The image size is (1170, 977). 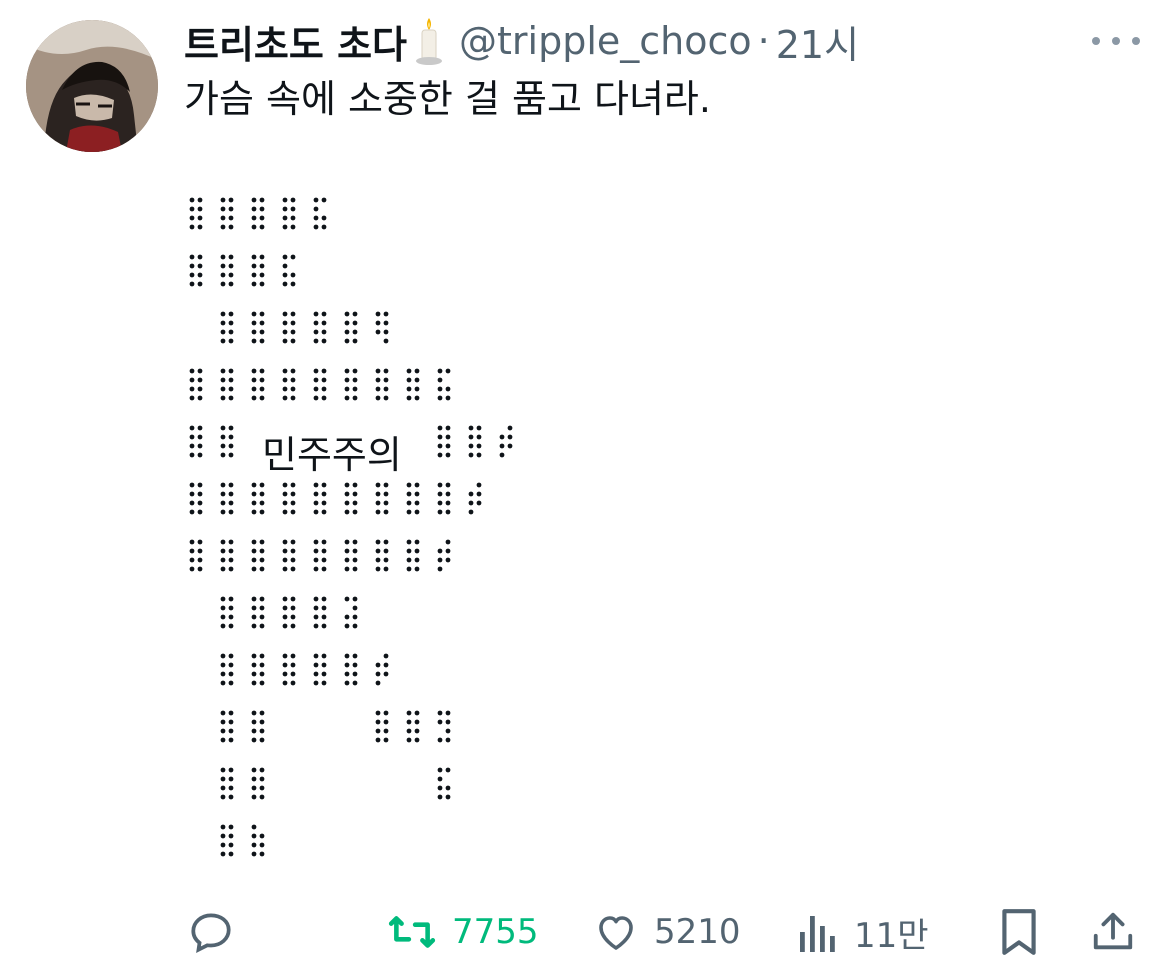 What do you see at coordinates (295, 41) in the screenshot?
I see `display-name: 트리초도 초다` at bounding box center [295, 41].